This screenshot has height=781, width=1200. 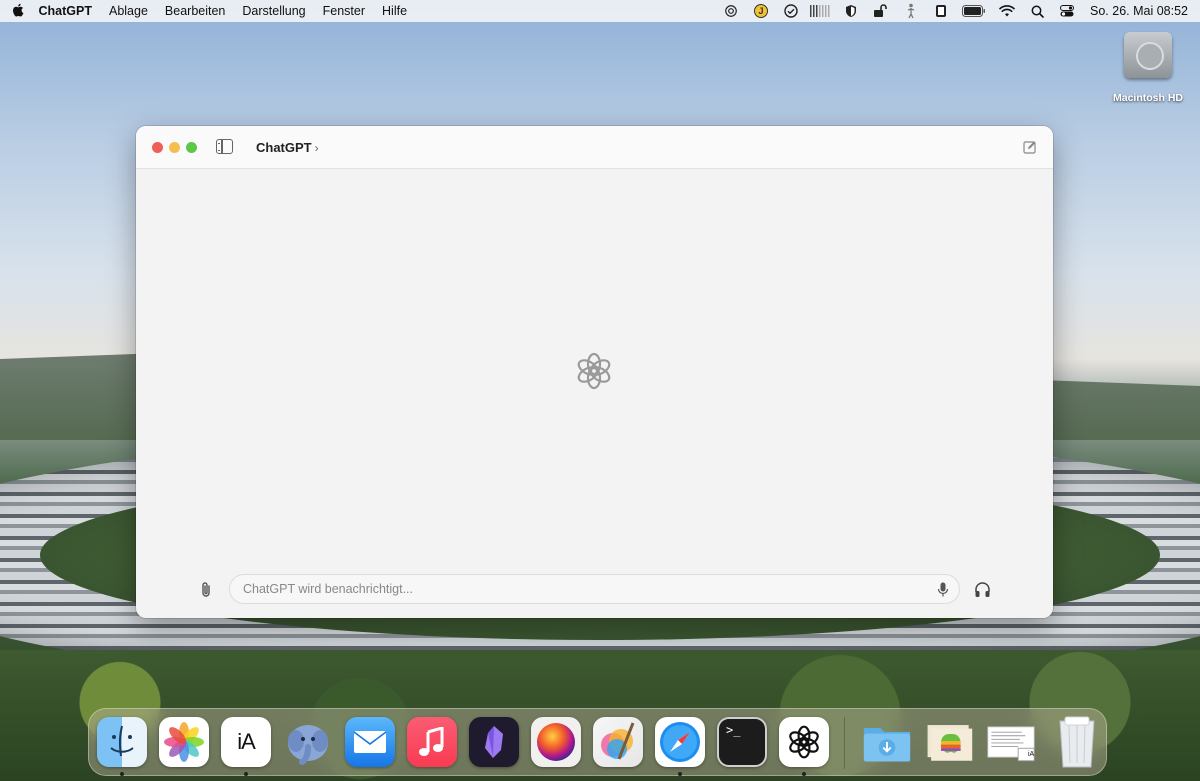 I want to click on photos-icon, so click(x=184, y=742).